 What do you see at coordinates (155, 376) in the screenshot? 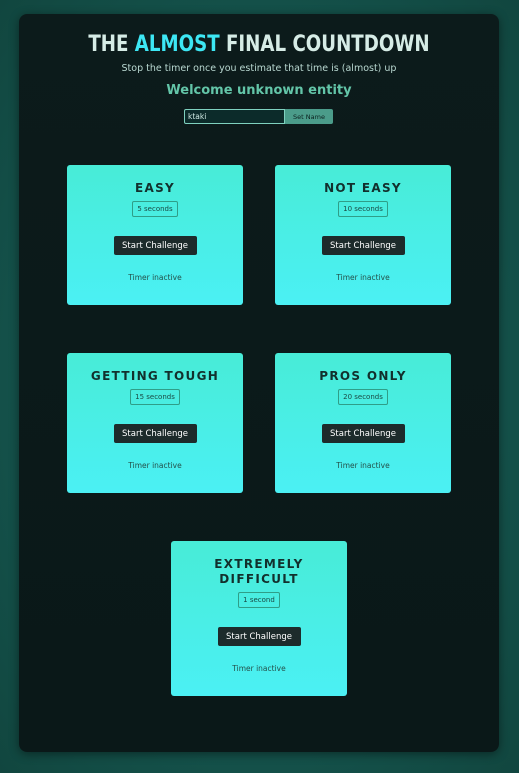
I see `challenge-title: GETTING TOUGH` at bounding box center [155, 376].